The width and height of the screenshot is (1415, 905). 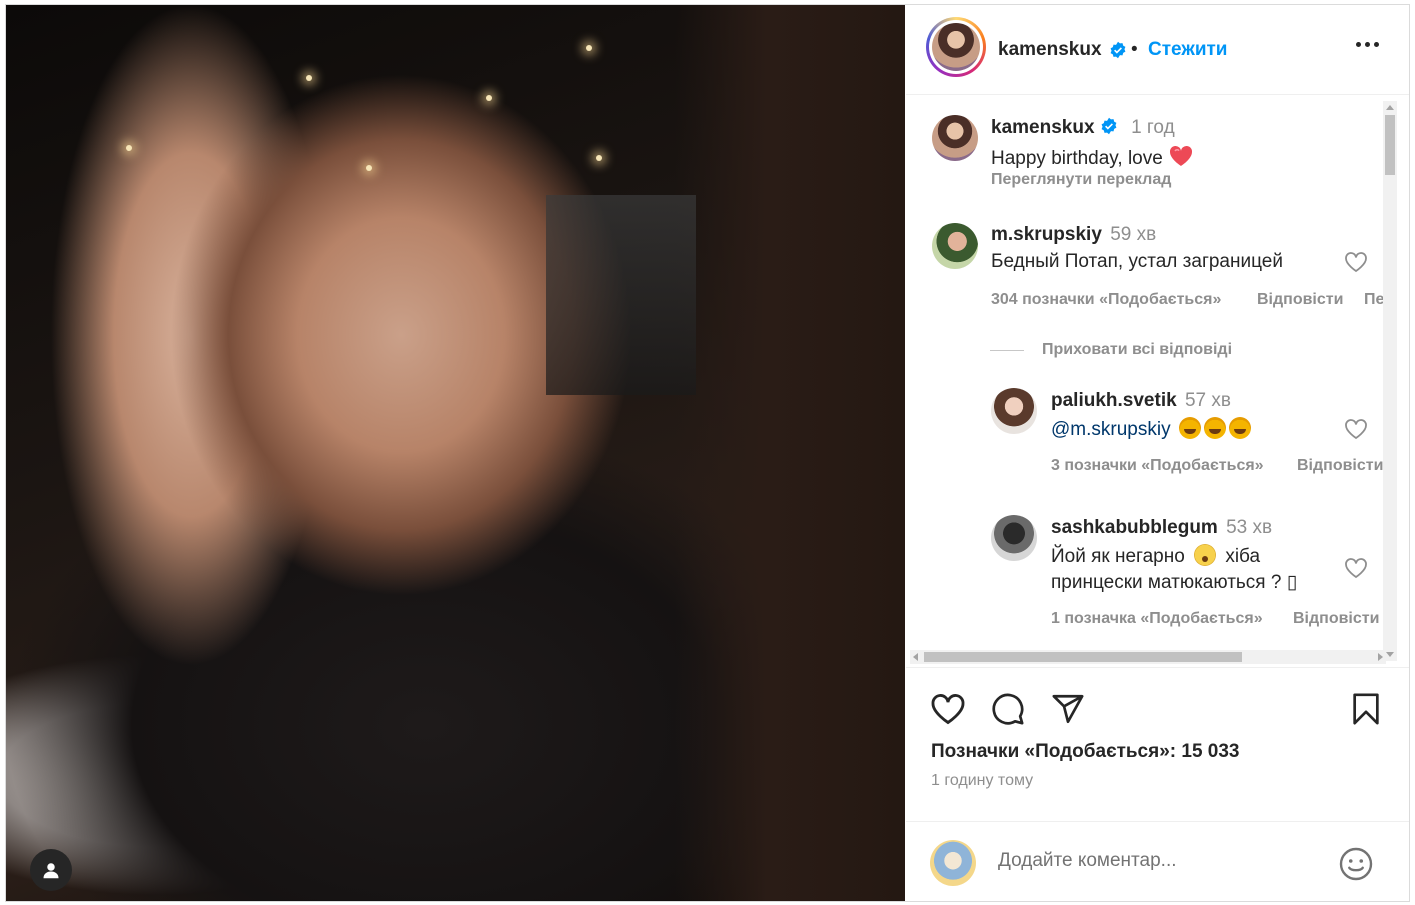 I want to click on reply-header: sashkabubblegum 53 хв, so click(x=1161, y=528).